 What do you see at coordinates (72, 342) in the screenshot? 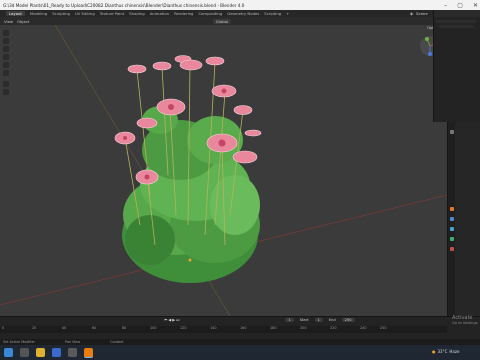
I see `status-pan: Pan View` at bounding box center [72, 342].